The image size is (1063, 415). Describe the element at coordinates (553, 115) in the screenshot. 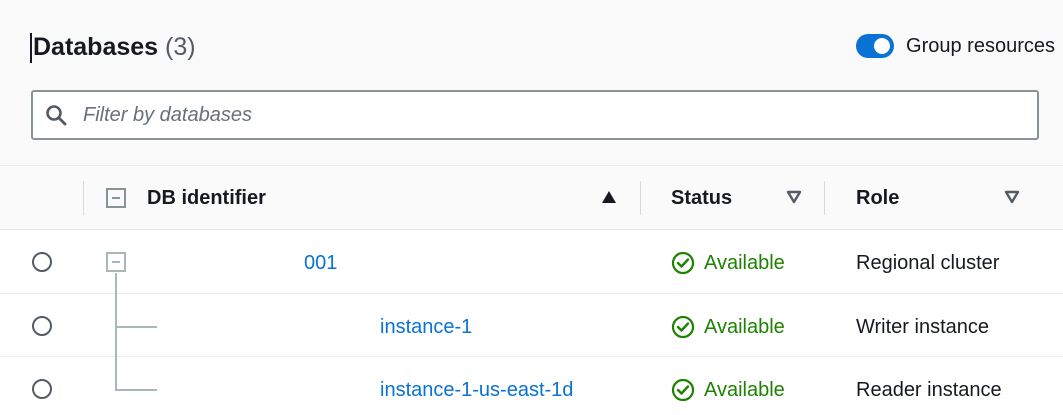

I see `filter-databases-input` at that location.